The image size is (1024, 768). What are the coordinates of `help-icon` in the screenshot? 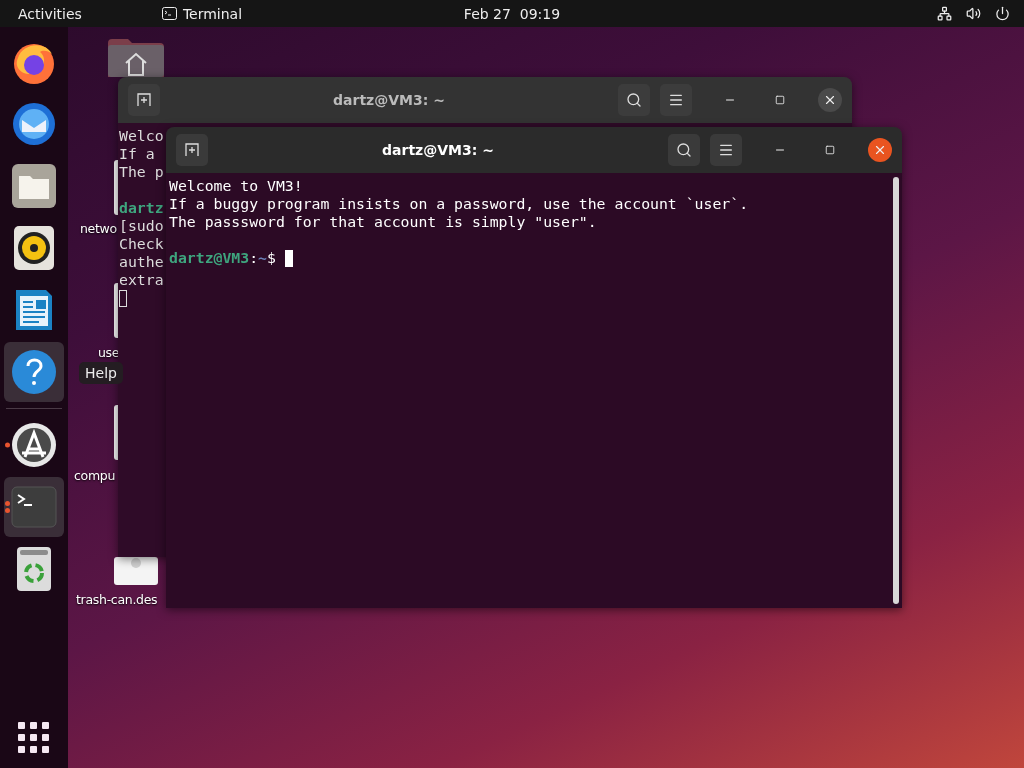 It's located at (34, 372).